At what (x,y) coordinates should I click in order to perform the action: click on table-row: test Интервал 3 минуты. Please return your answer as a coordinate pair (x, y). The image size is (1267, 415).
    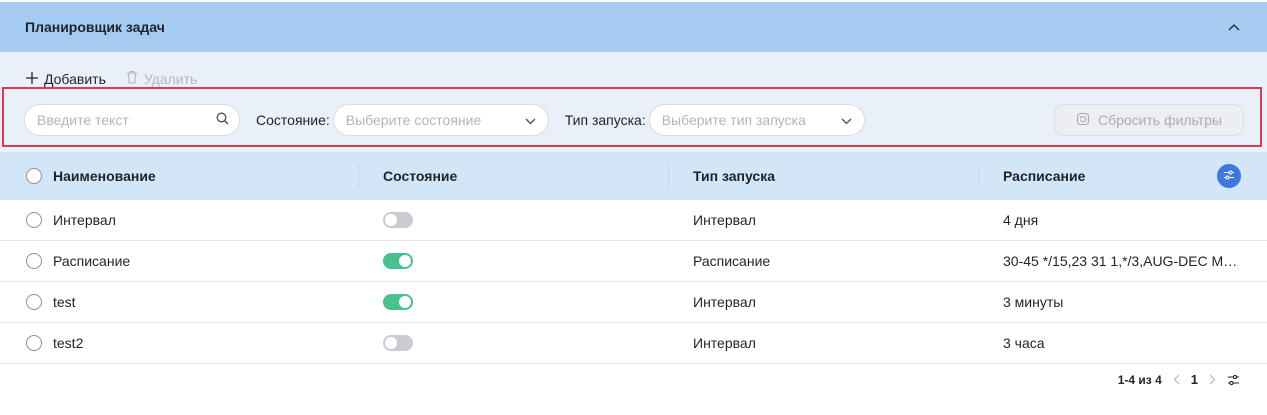
    Looking at the image, I should click on (633, 302).